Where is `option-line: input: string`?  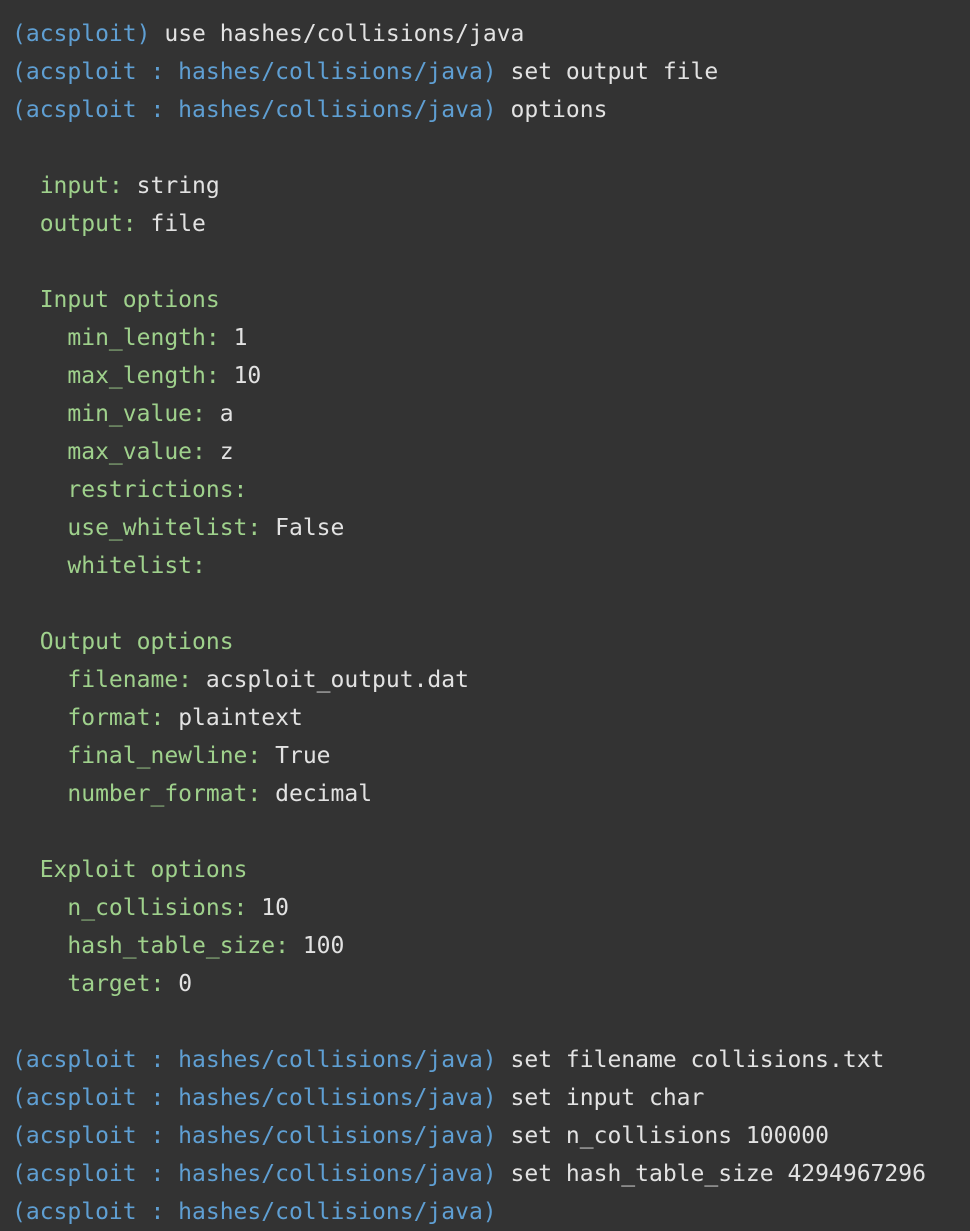 option-line: input: string is located at coordinates (469, 186).